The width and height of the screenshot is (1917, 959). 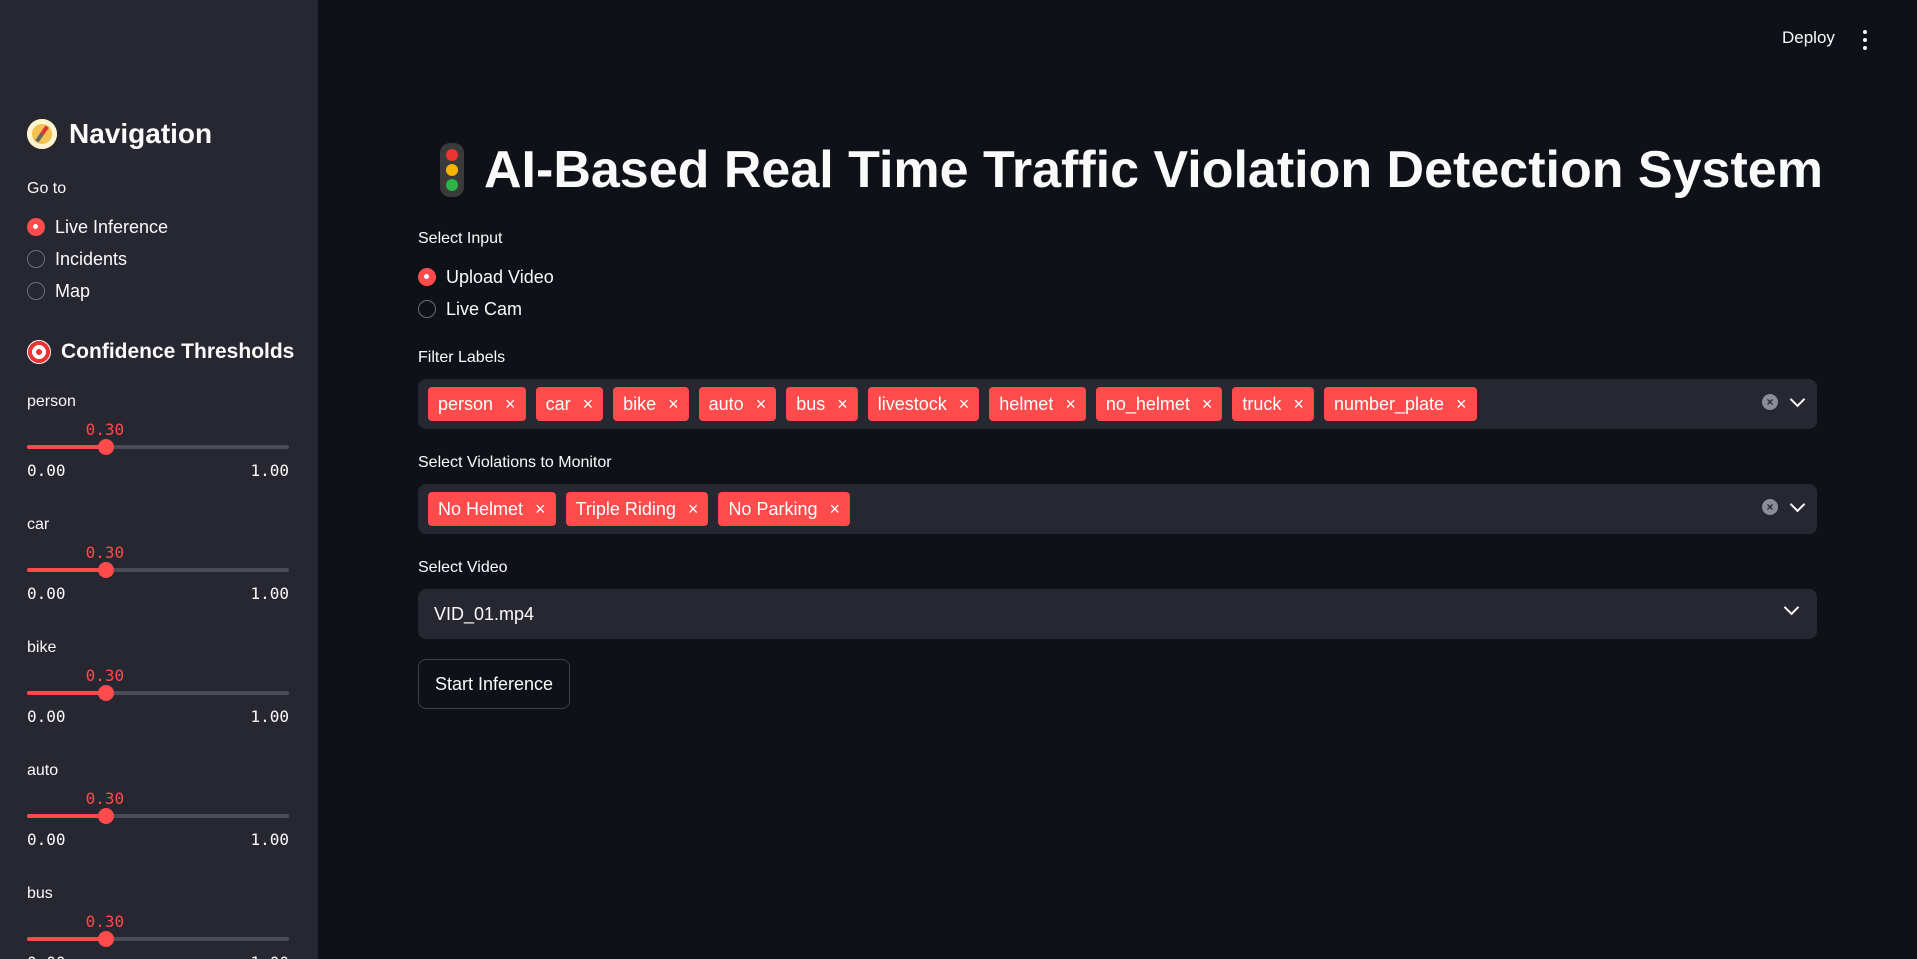 What do you see at coordinates (73, 290) in the screenshot?
I see `nav-option-label: Map` at bounding box center [73, 290].